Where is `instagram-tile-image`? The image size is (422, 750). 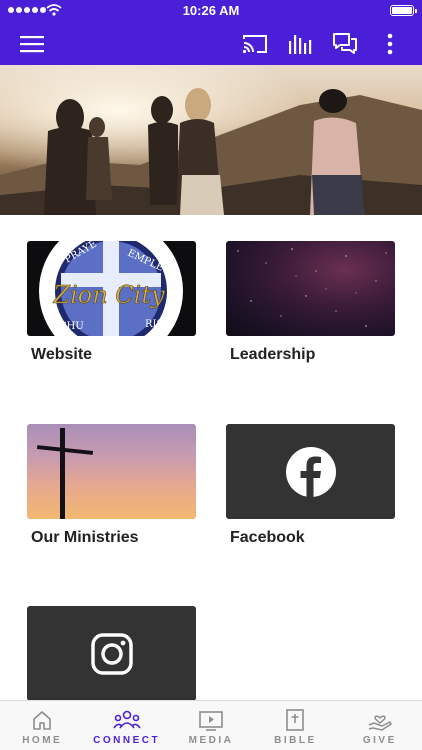 instagram-tile-image is located at coordinates (111, 653).